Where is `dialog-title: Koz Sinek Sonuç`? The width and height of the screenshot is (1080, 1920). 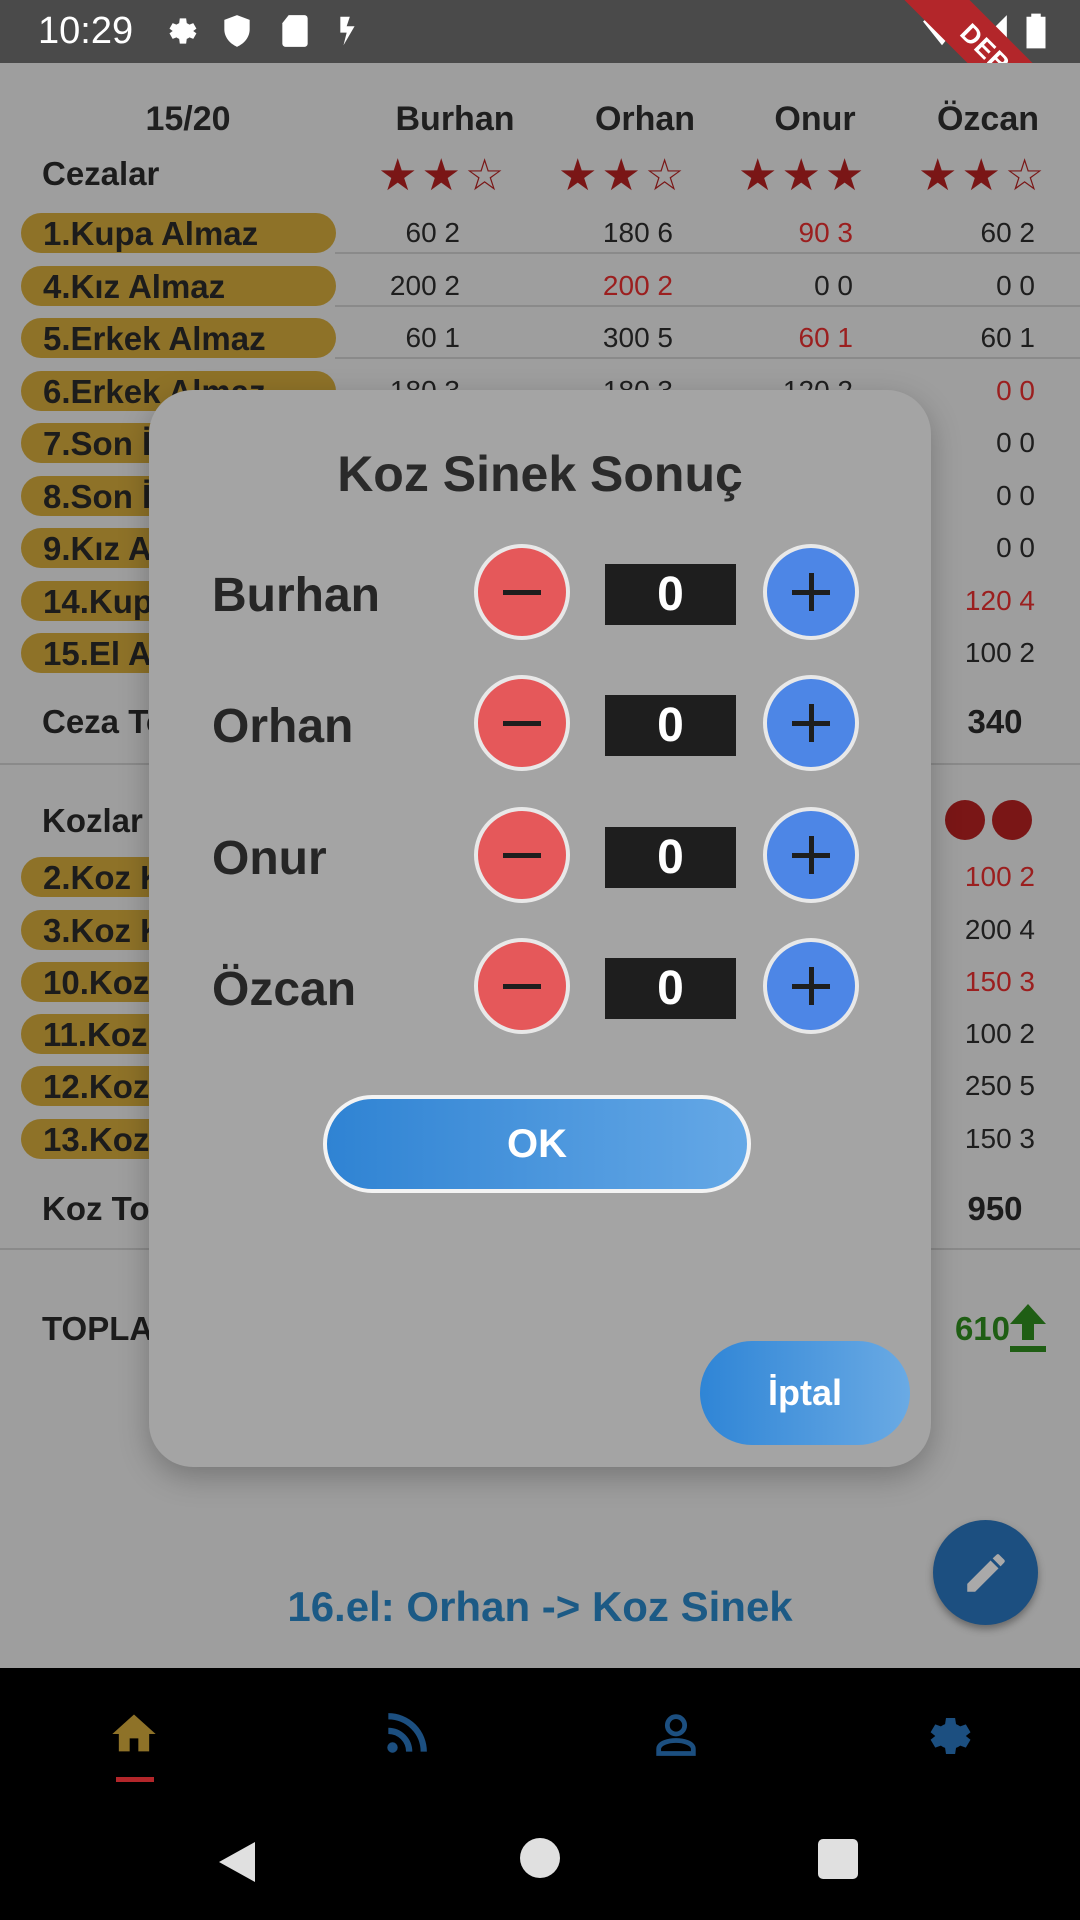
dialog-title: Koz Sinek Sonuç is located at coordinates (540, 474).